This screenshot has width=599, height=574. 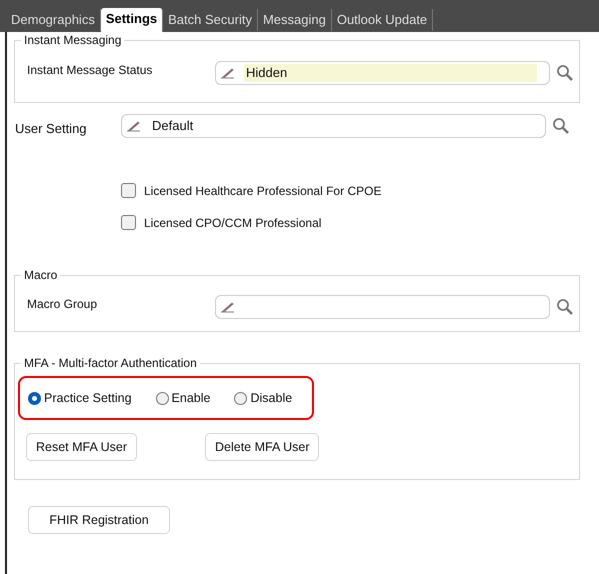 I want to click on field-label: User Setting, so click(x=51, y=128).